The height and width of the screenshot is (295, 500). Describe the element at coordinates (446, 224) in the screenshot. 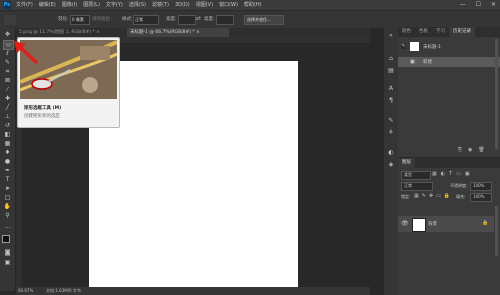

I see `layer-row-background: 👁 背景 🔒` at that location.